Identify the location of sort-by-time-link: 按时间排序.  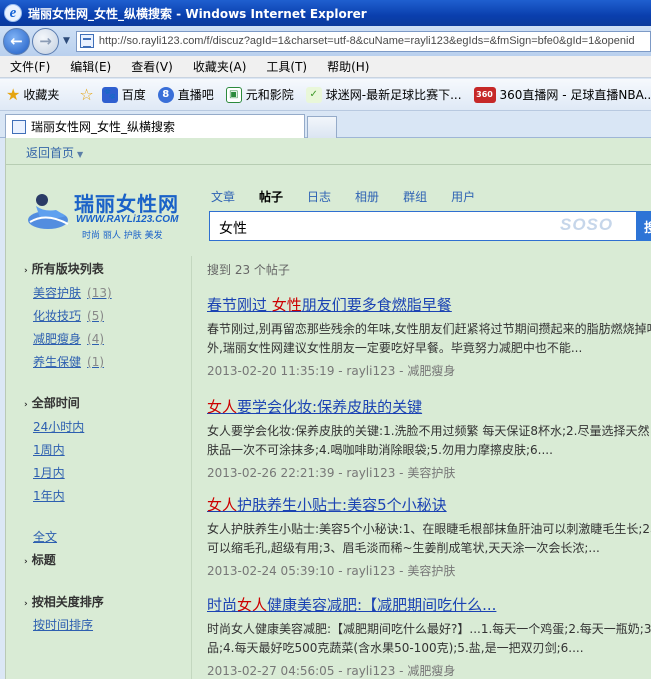
(63, 624).